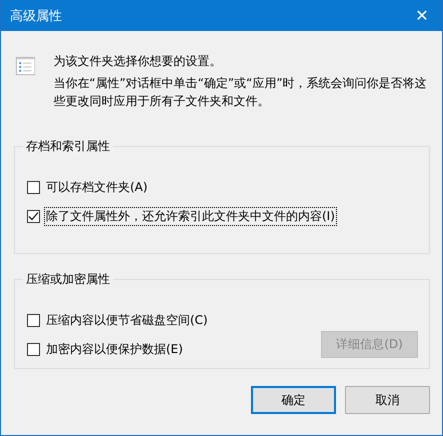  Describe the element at coordinates (387, 400) in the screenshot. I see `dialog-button: 取消` at that location.